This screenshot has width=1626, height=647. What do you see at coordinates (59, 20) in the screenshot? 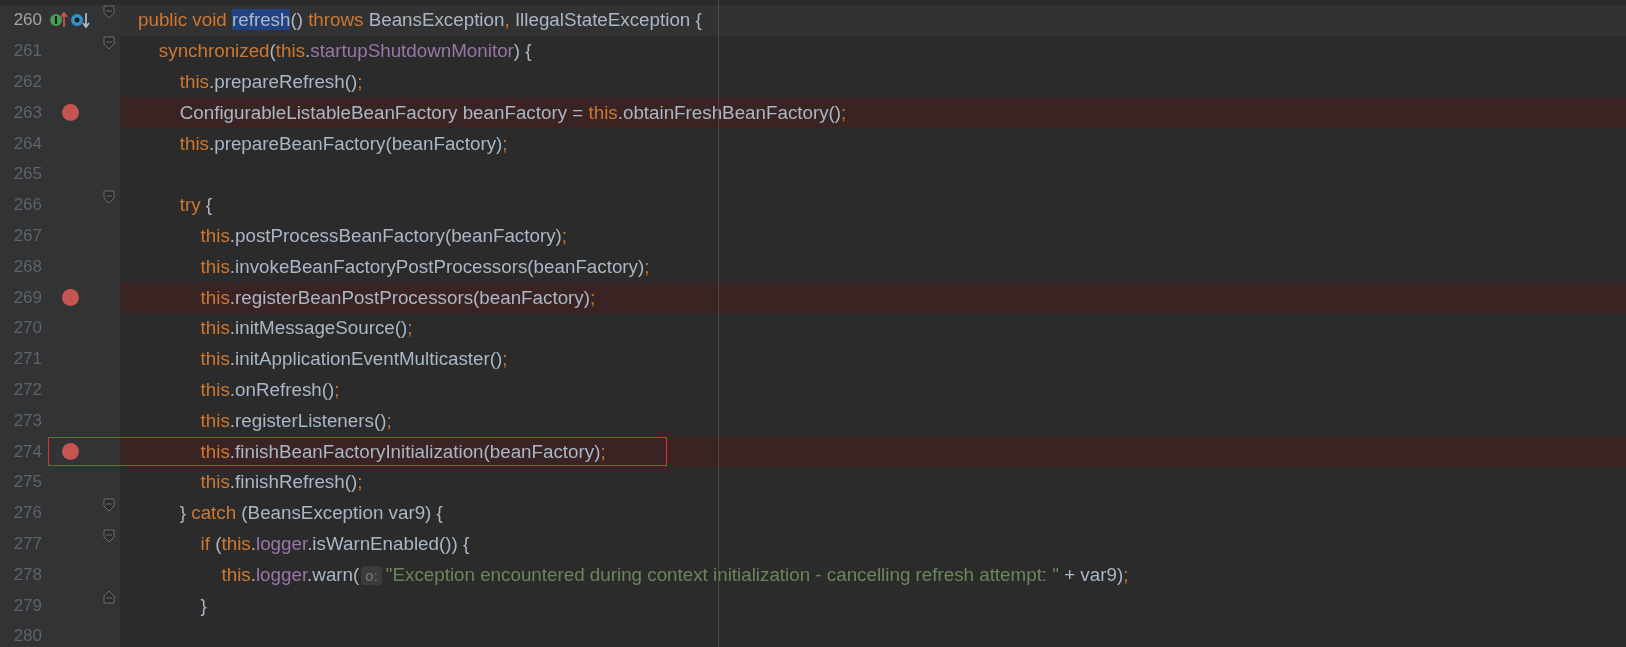
I see `implements-marker-icon` at bounding box center [59, 20].